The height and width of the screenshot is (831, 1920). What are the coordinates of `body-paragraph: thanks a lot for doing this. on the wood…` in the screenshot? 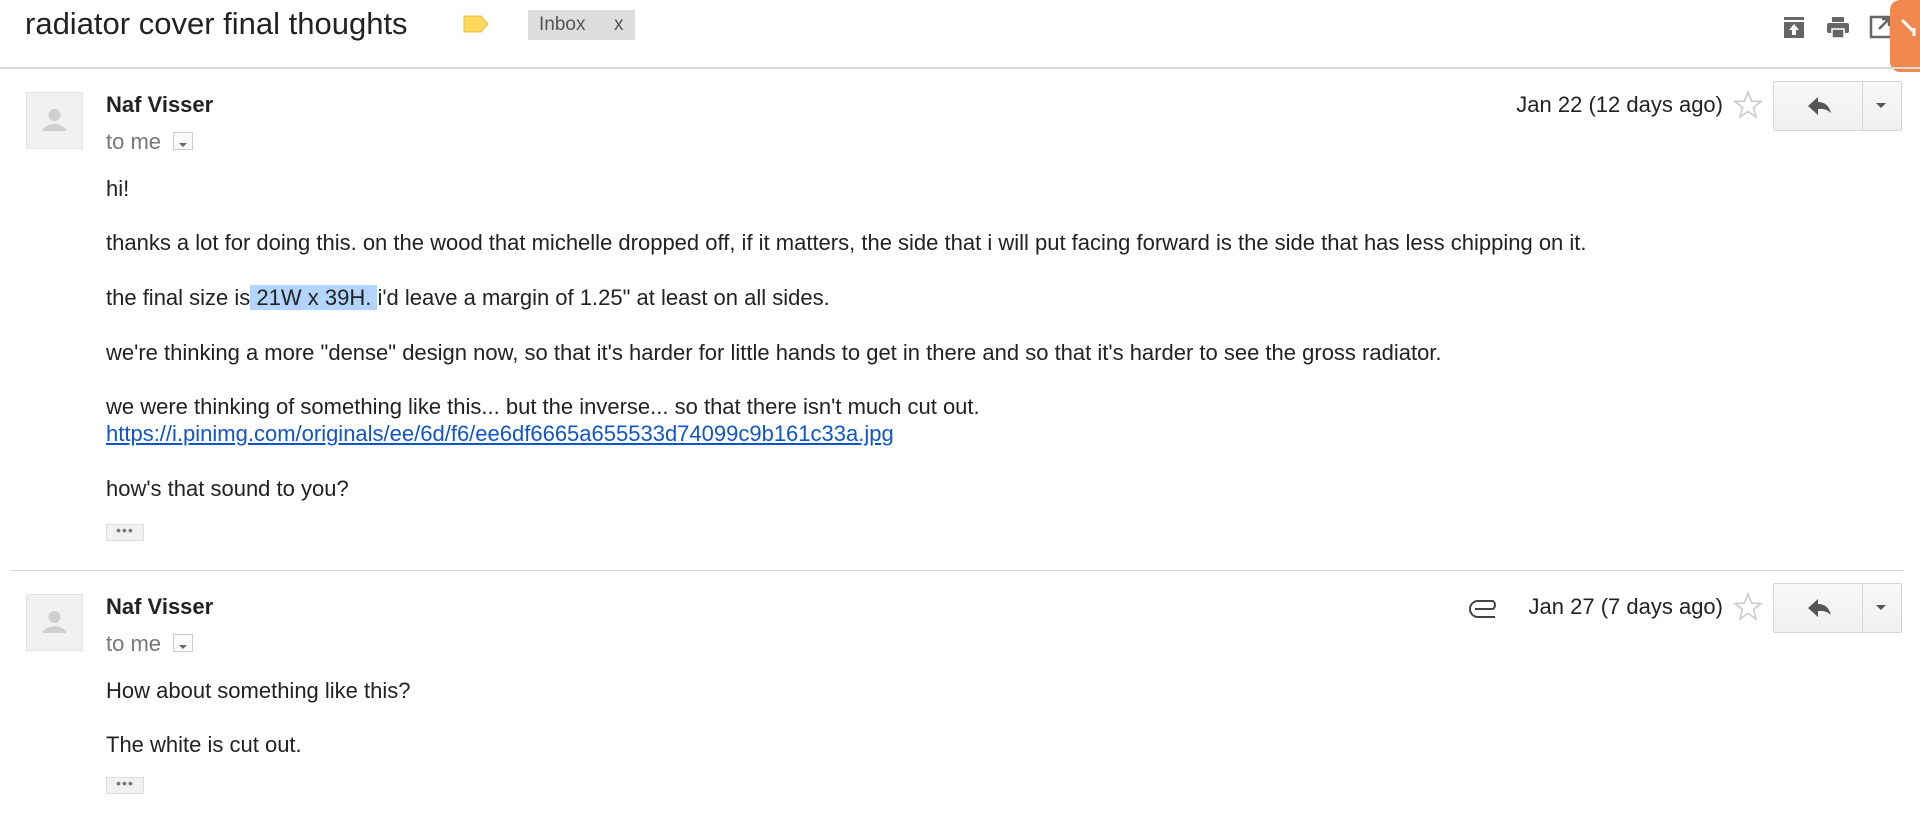 It's located at (846, 242).